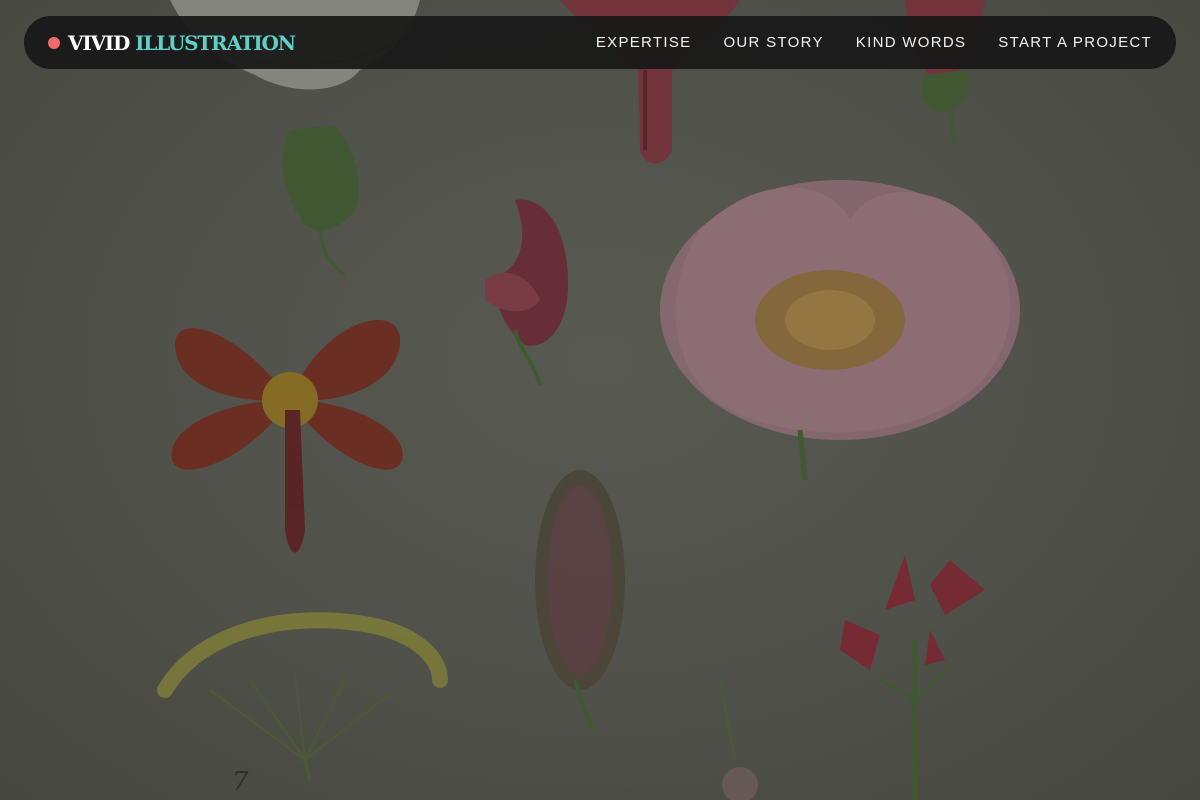 This screenshot has width=1200, height=800. I want to click on brand-name-first: VIVID, so click(99, 42).